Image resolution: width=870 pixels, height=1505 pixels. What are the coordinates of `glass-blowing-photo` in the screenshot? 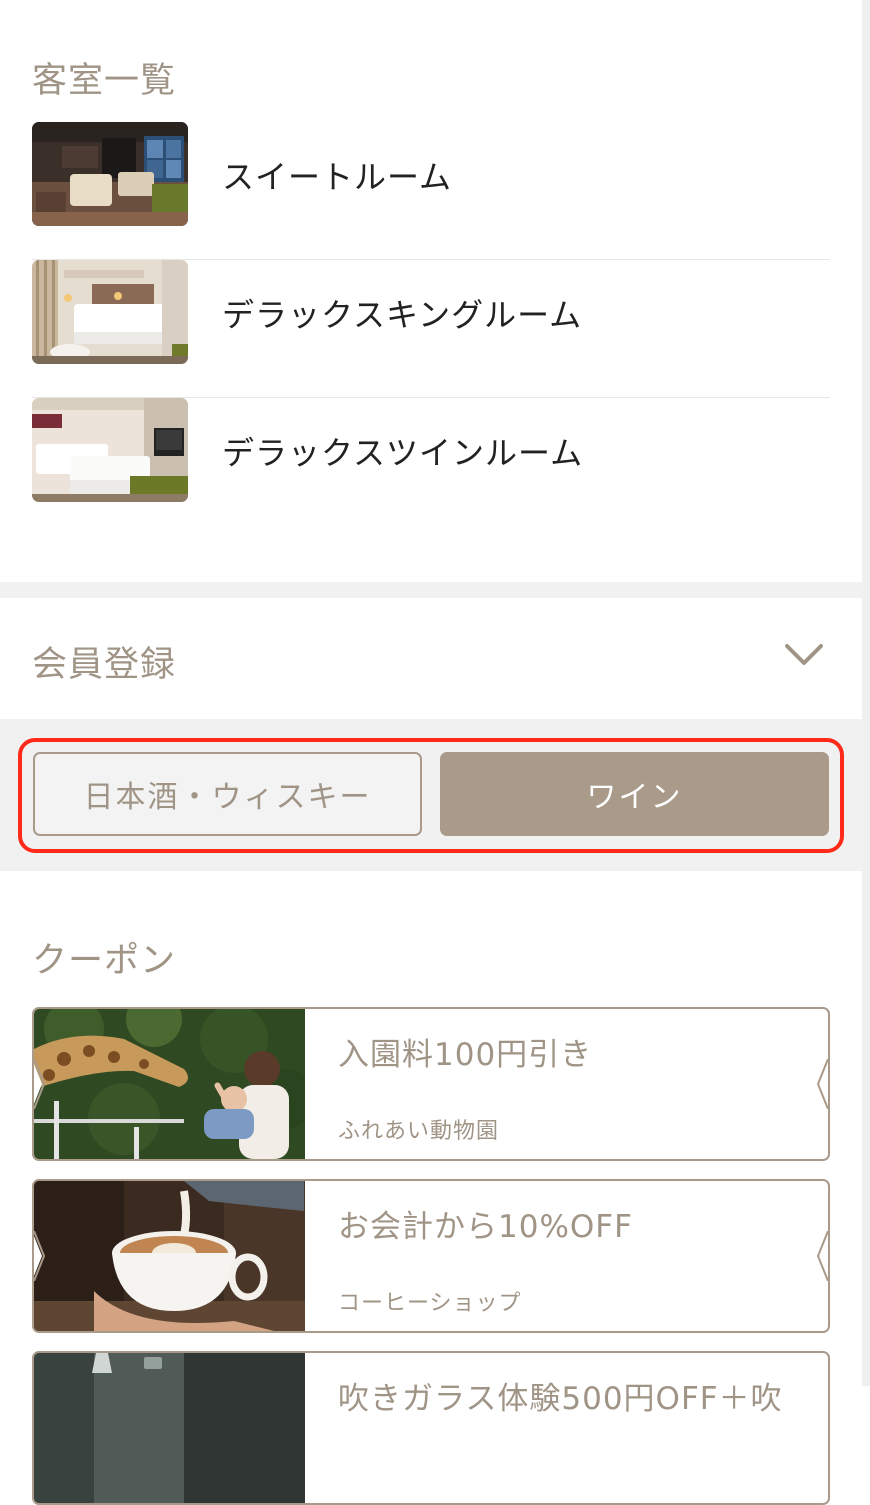 It's located at (169, 1428).